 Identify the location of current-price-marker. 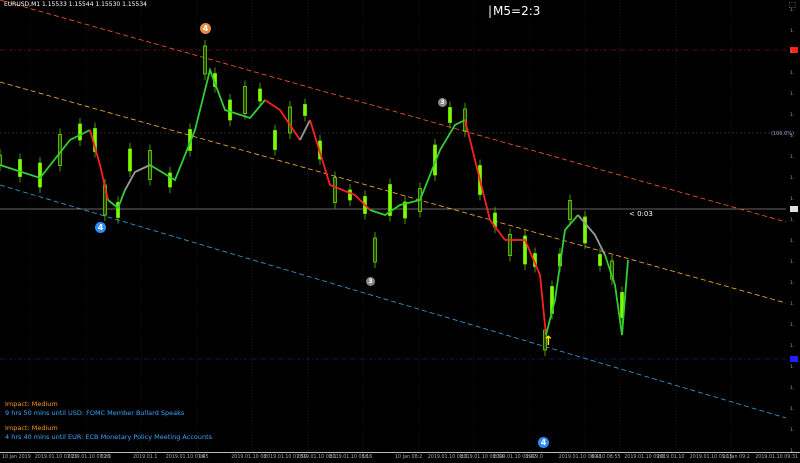
(794, 209).